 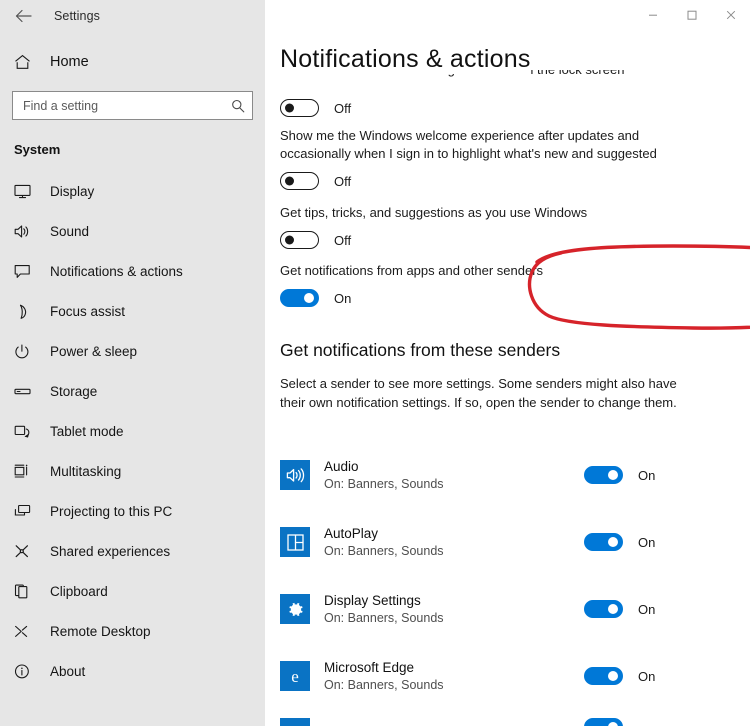 I want to click on setting-block-voip: Off, so click(x=315, y=103).